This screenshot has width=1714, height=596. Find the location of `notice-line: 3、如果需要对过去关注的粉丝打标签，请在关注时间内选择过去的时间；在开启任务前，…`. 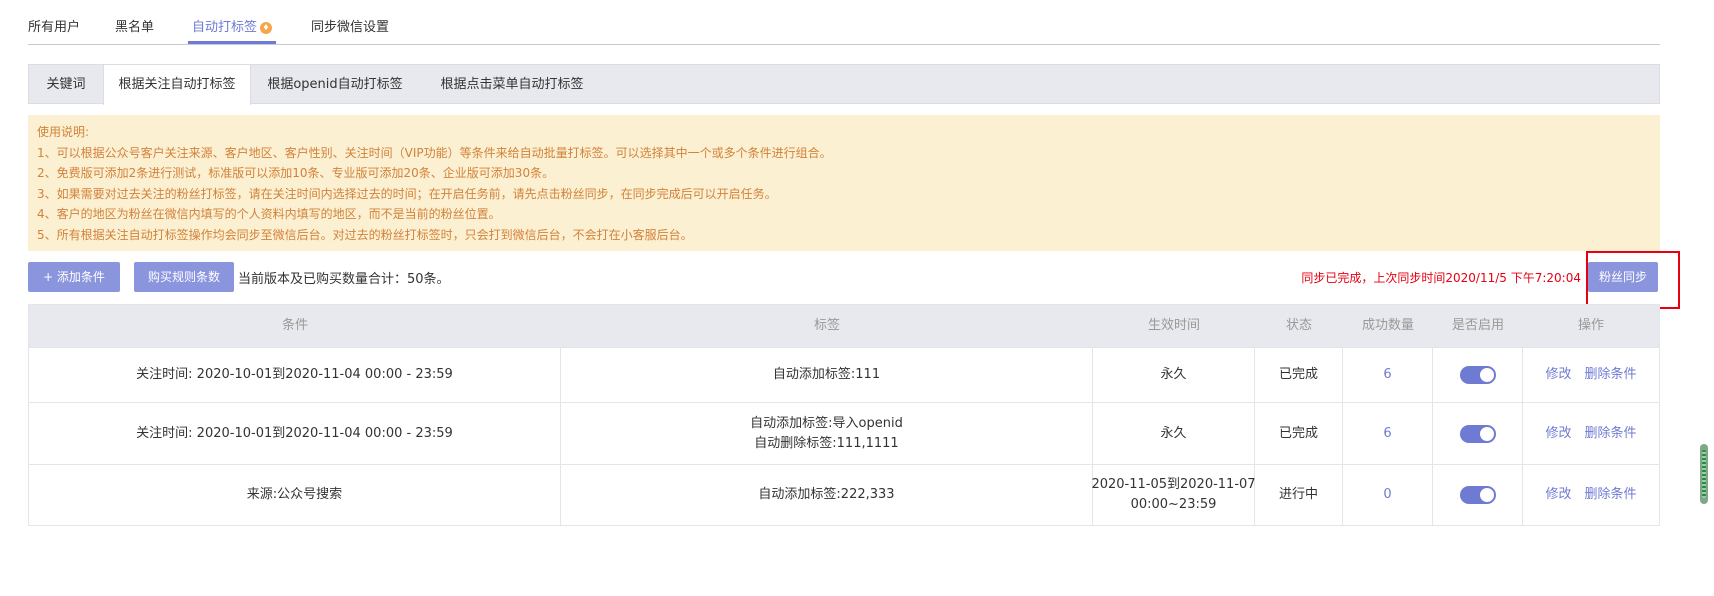

notice-line: 3、如果需要对过去关注的粉丝打标签，请在关注时间内选择过去的时间；在开启任务前，… is located at coordinates (407, 193).